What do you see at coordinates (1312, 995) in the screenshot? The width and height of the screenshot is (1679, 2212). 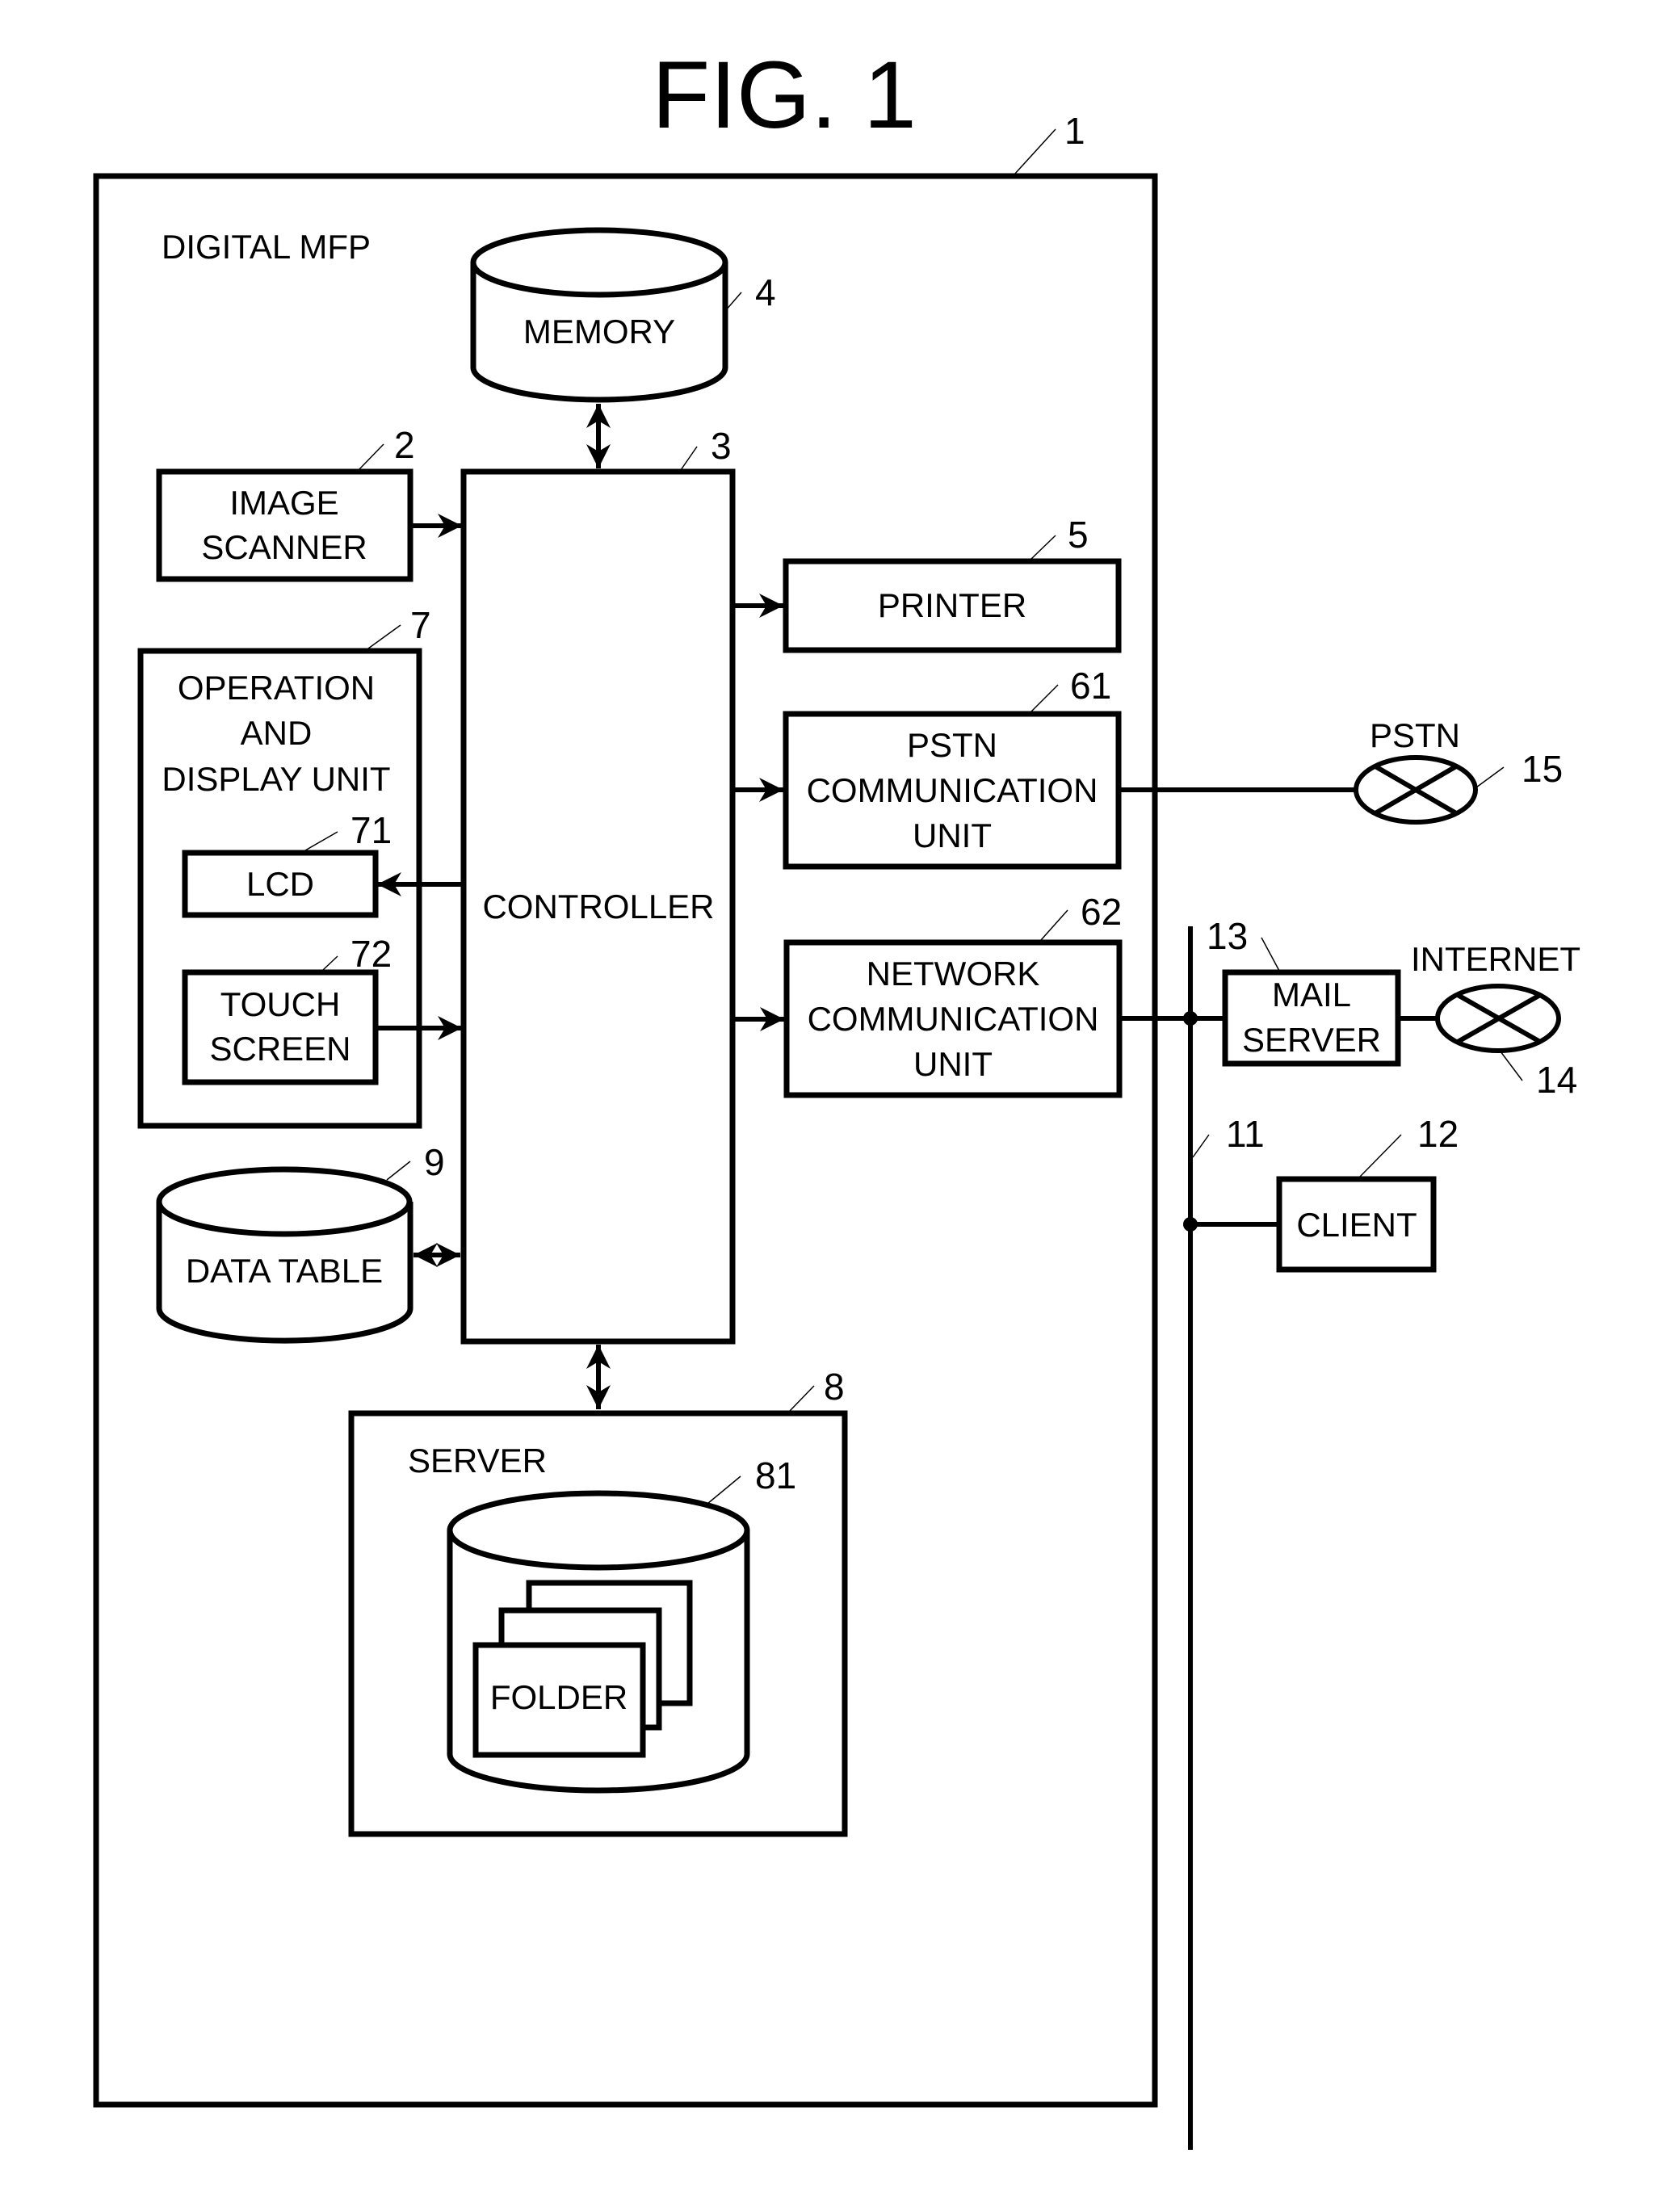 I see `mail-server-label-line1: MAIL` at bounding box center [1312, 995].